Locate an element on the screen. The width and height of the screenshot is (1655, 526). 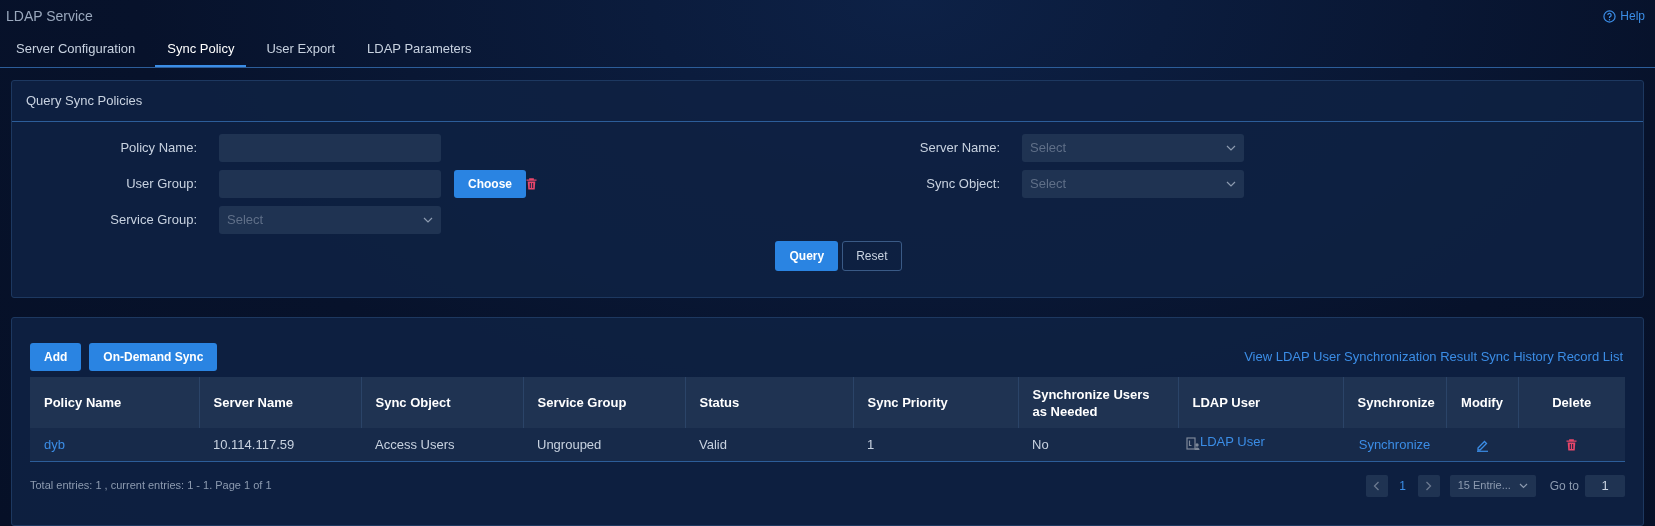
column-header: Synchronize Users as Needed is located at coordinates (1098, 402).